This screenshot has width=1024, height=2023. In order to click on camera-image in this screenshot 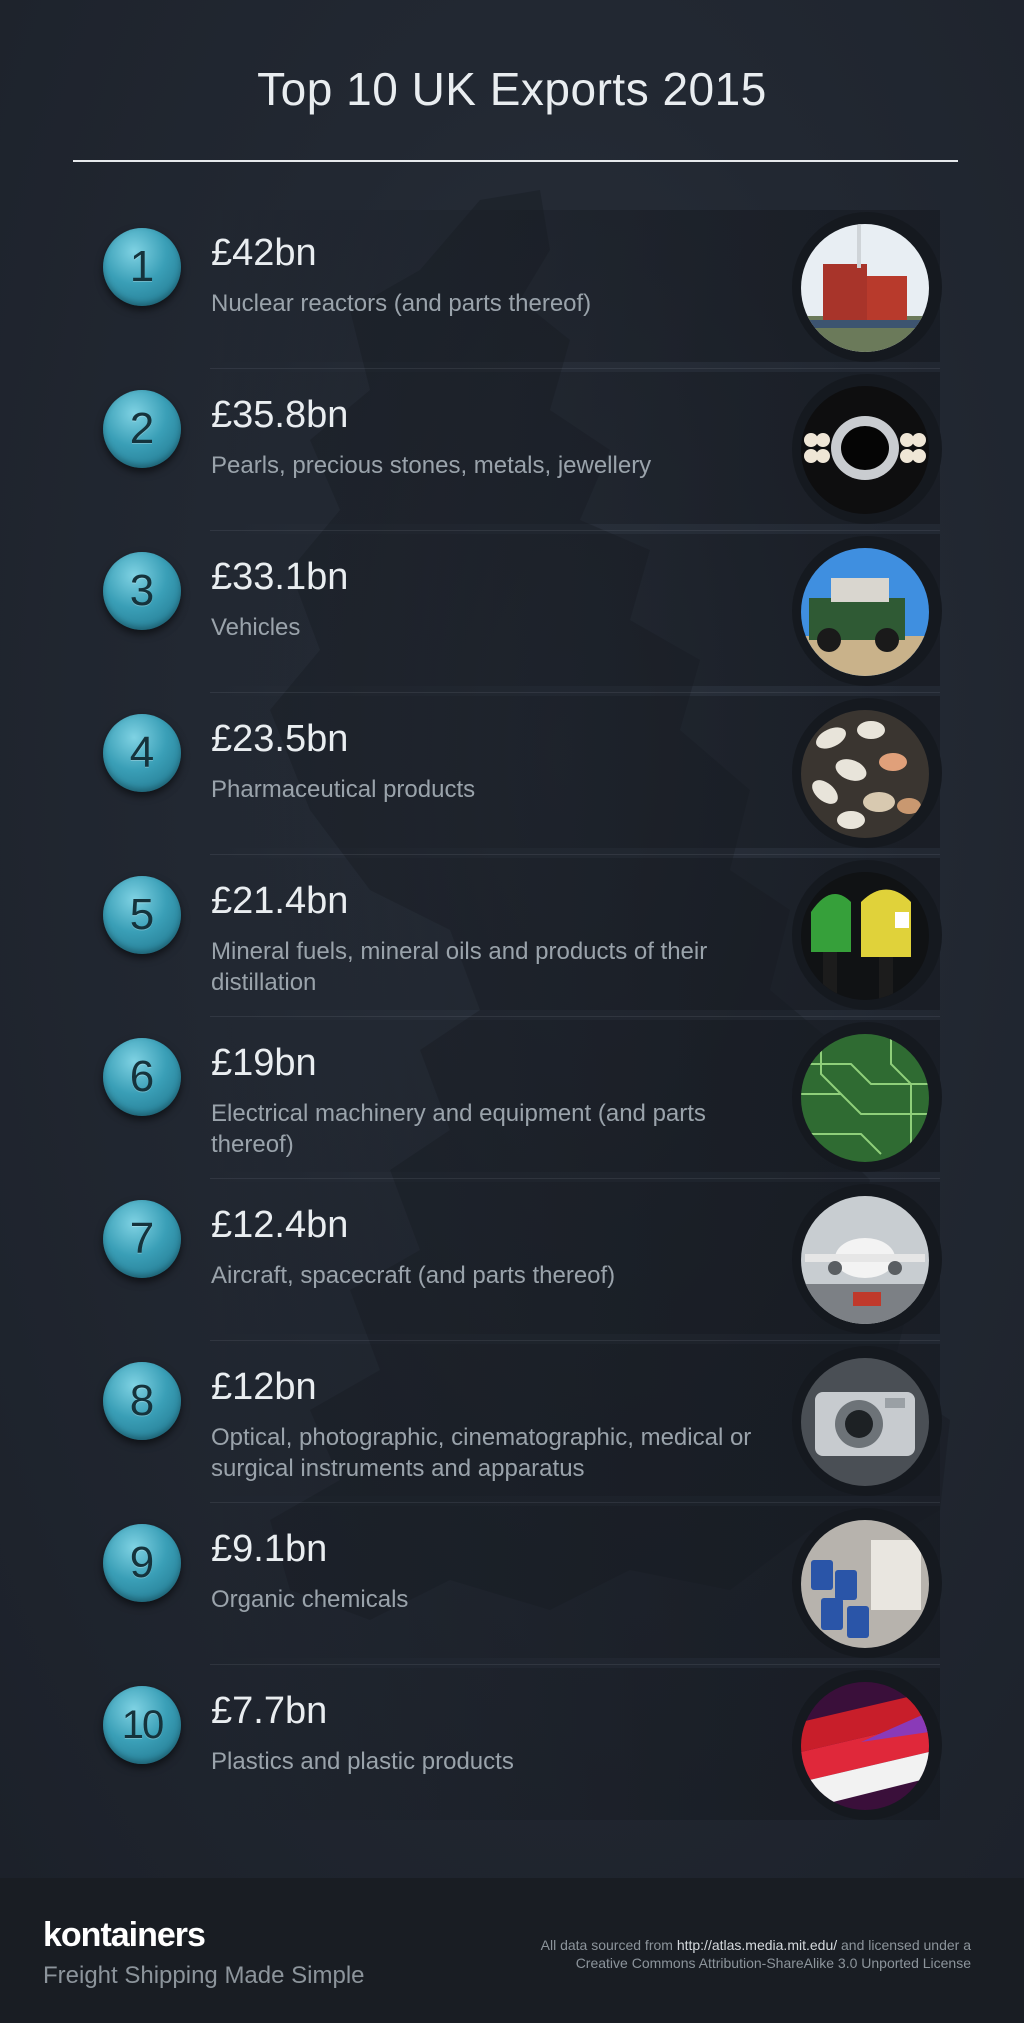, I will do `click(865, 1422)`.